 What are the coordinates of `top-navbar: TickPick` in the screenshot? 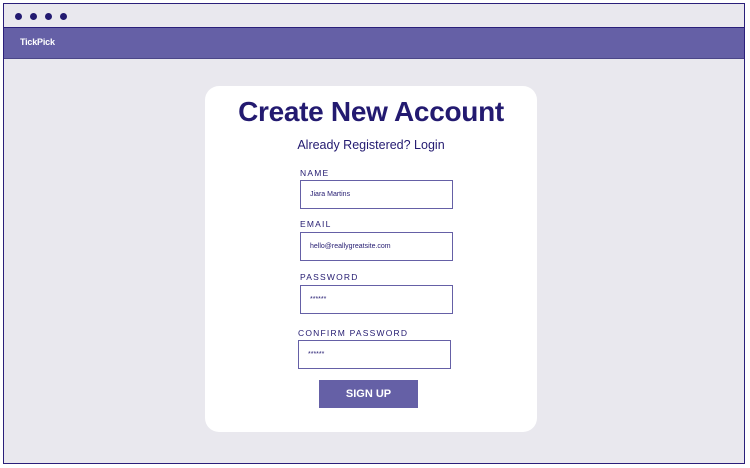 It's located at (374, 43).